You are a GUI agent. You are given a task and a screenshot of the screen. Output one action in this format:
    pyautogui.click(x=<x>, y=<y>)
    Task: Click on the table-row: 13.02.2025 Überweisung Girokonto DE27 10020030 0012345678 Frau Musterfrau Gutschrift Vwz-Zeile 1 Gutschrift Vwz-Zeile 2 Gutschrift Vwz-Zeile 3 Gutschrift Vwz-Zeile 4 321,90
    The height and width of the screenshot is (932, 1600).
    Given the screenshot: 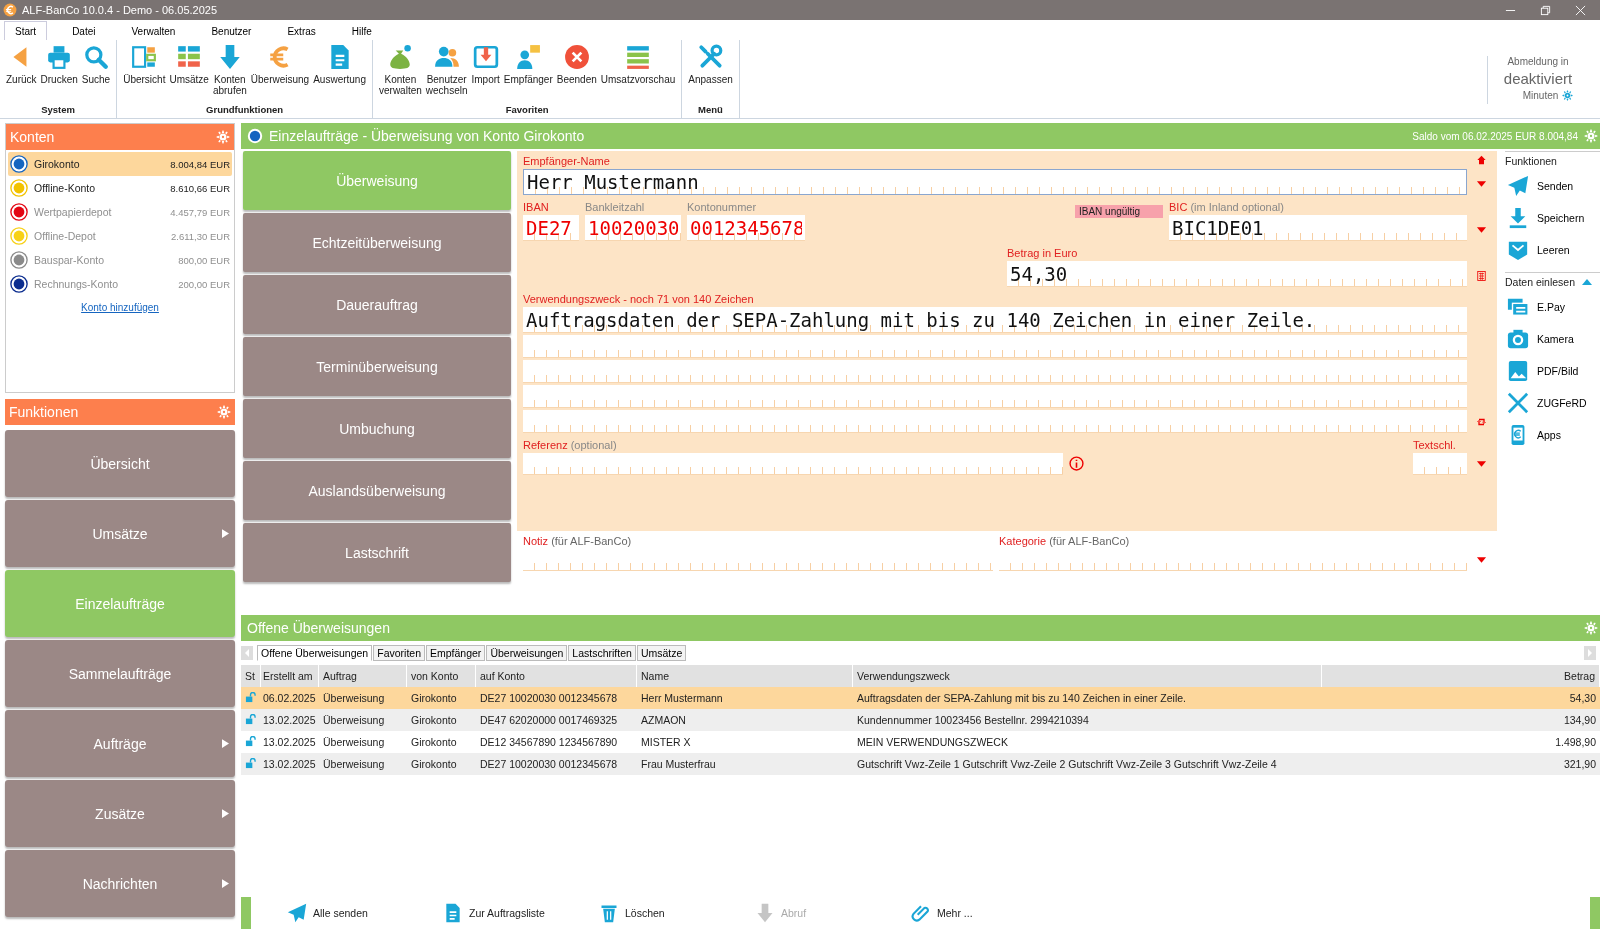 What is the action you would take?
    pyautogui.click(x=920, y=764)
    